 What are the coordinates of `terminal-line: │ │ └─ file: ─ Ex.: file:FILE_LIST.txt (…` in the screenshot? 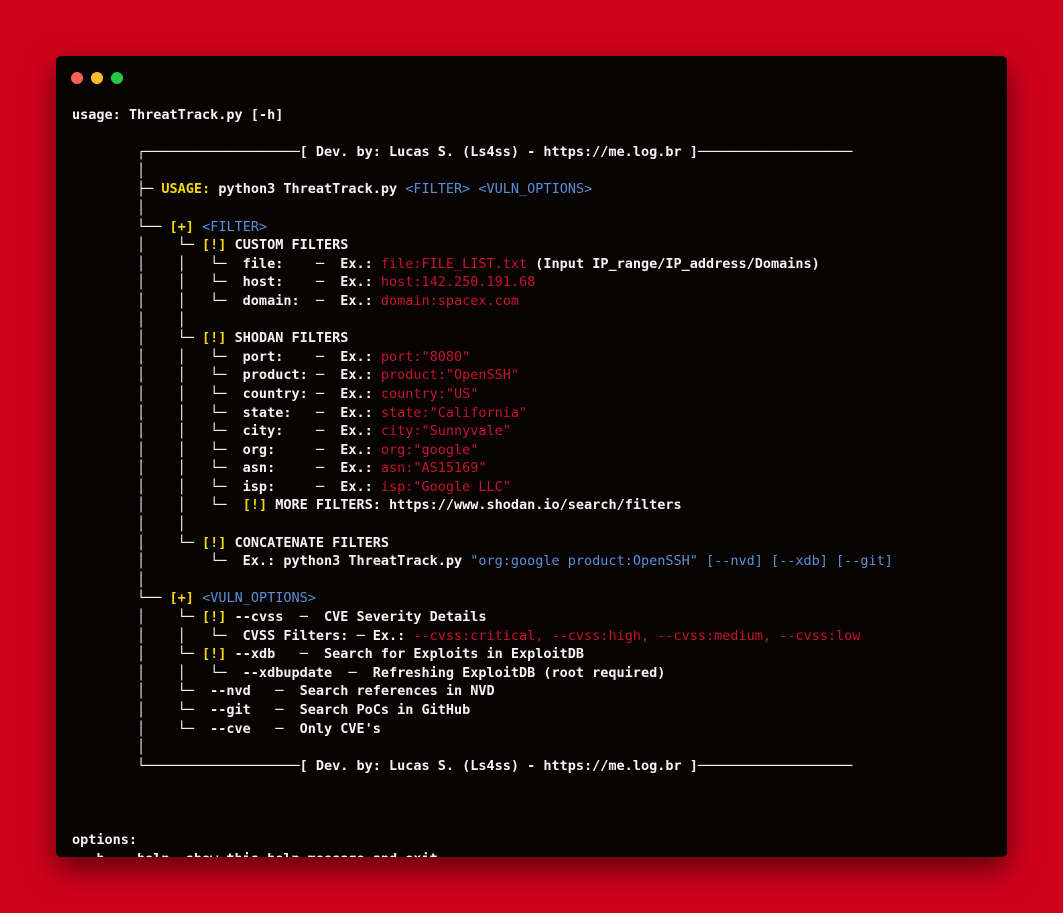 It's located at (539, 264).